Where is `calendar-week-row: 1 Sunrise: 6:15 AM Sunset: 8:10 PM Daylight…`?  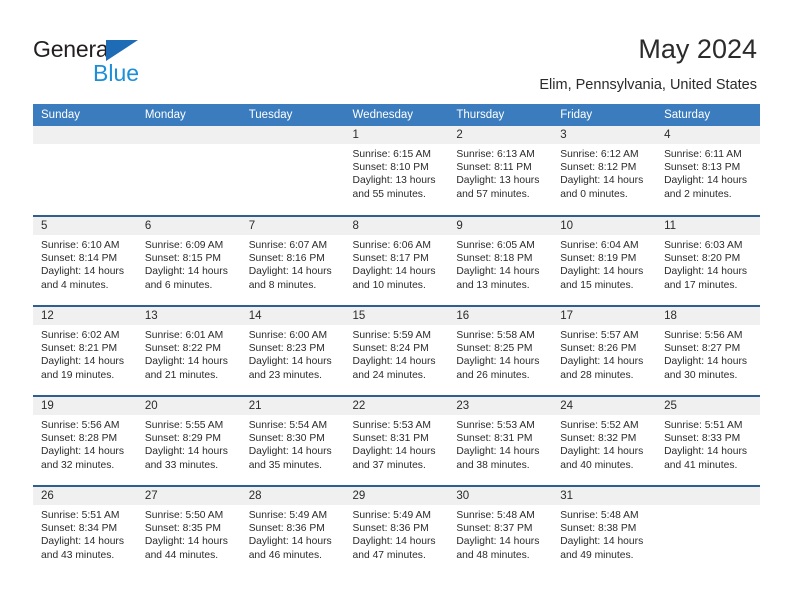 calendar-week-row: 1 Sunrise: 6:15 AM Sunset: 8:10 PM Daylight… is located at coordinates (396, 171).